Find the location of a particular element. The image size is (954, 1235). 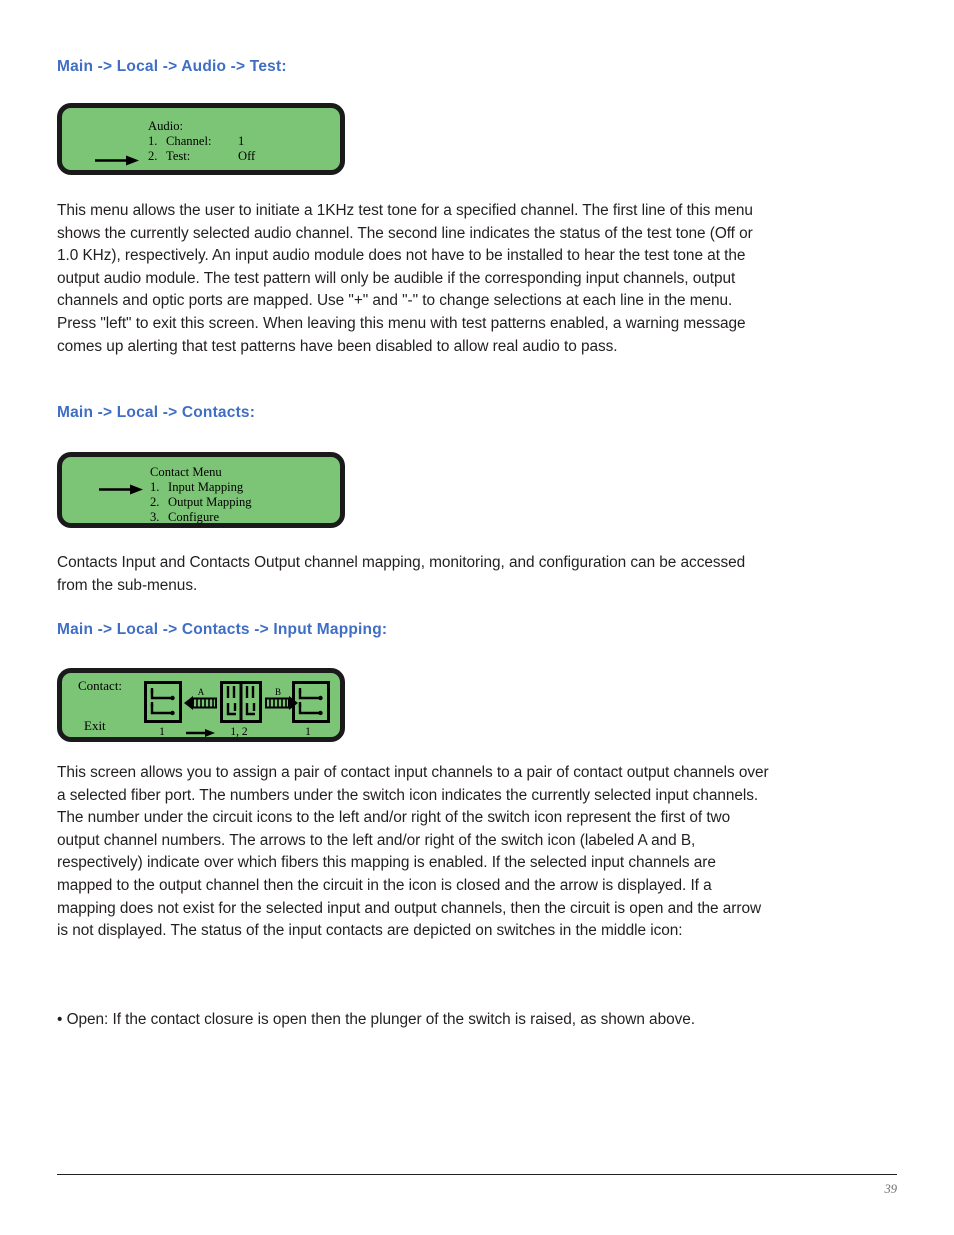

svg-text: A is located at coordinates (201, 692).